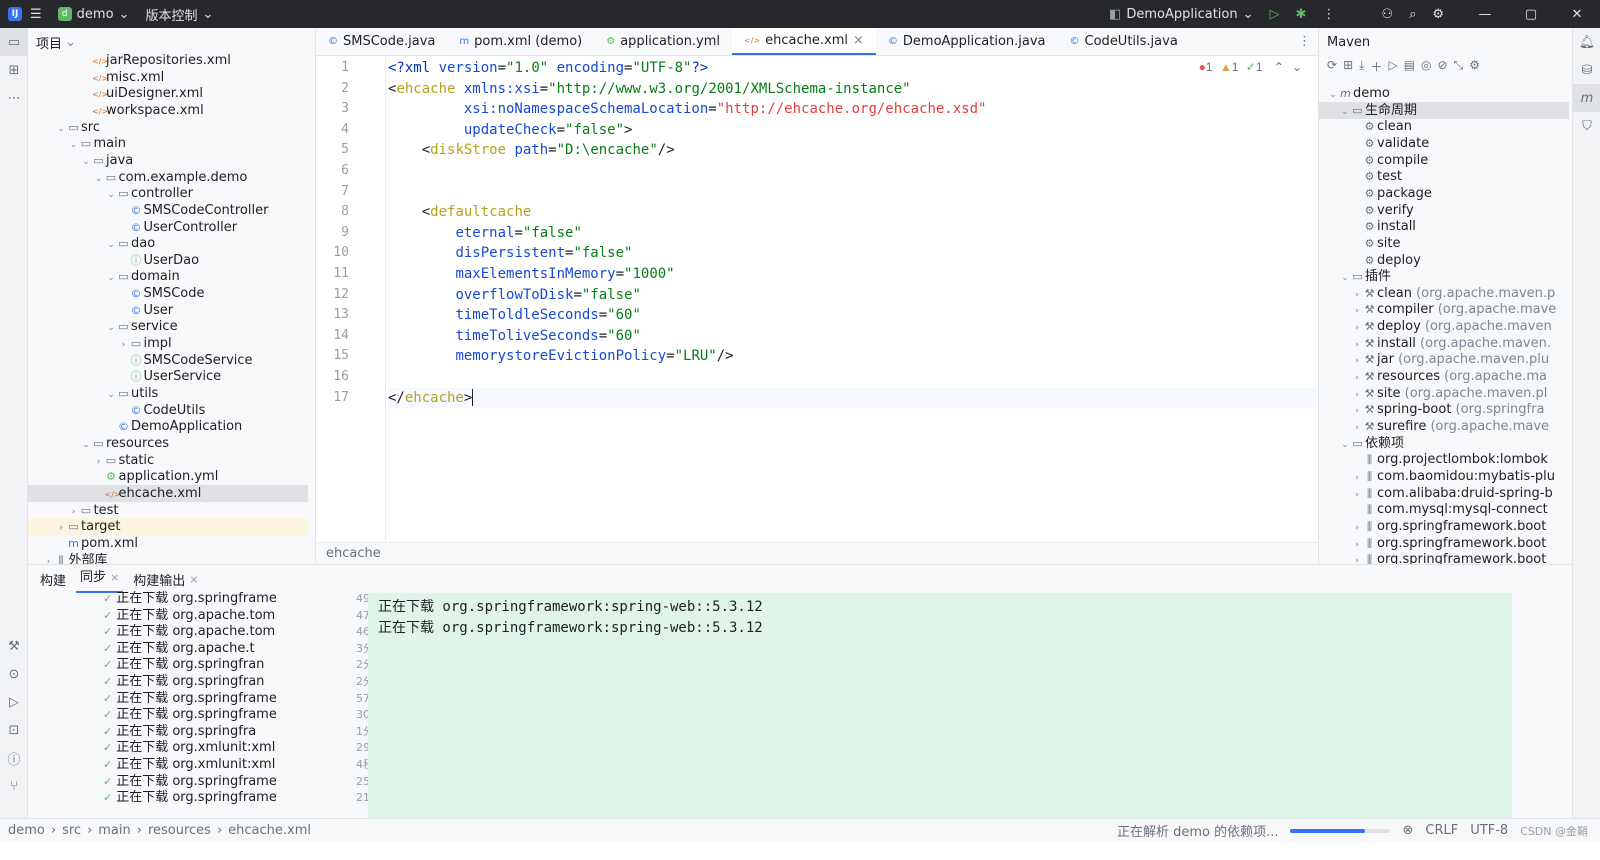  Describe the element at coordinates (14, 70) in the screenshot. I see `structure-tool-icon: ⊞` at that location.